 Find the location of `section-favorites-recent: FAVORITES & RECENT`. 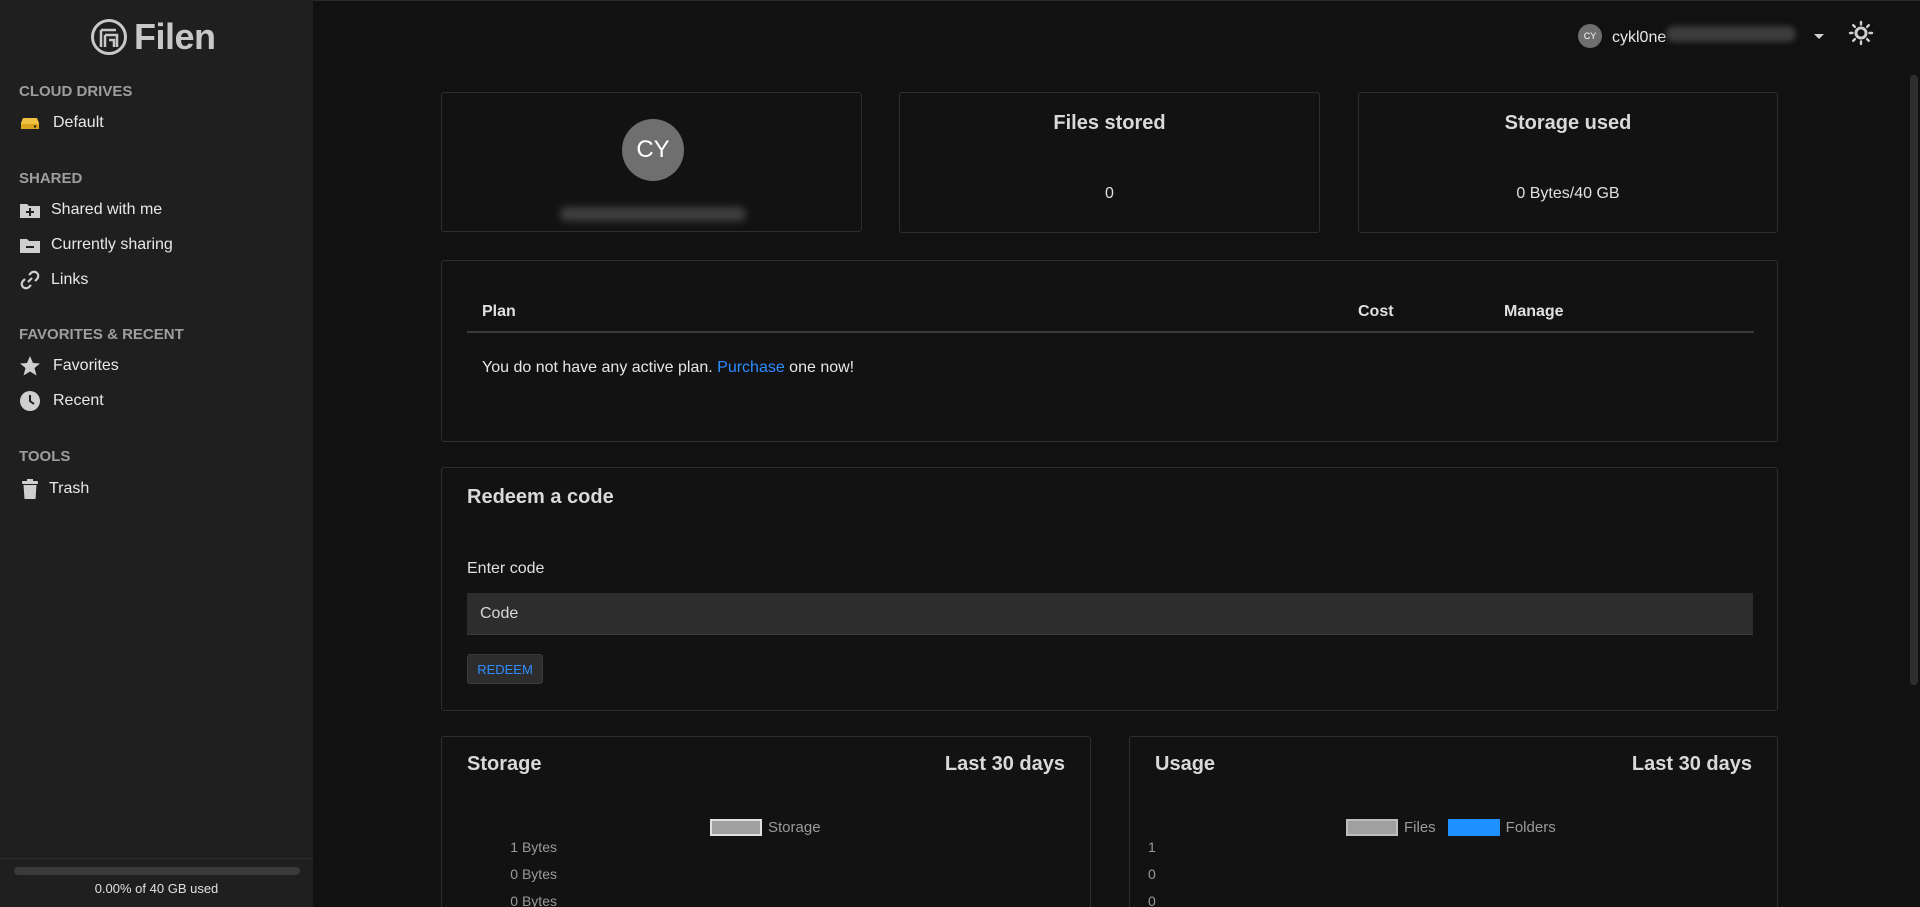

section-favorites-recent: FAVORITES & RECENT is located at coordinates (101, 334).